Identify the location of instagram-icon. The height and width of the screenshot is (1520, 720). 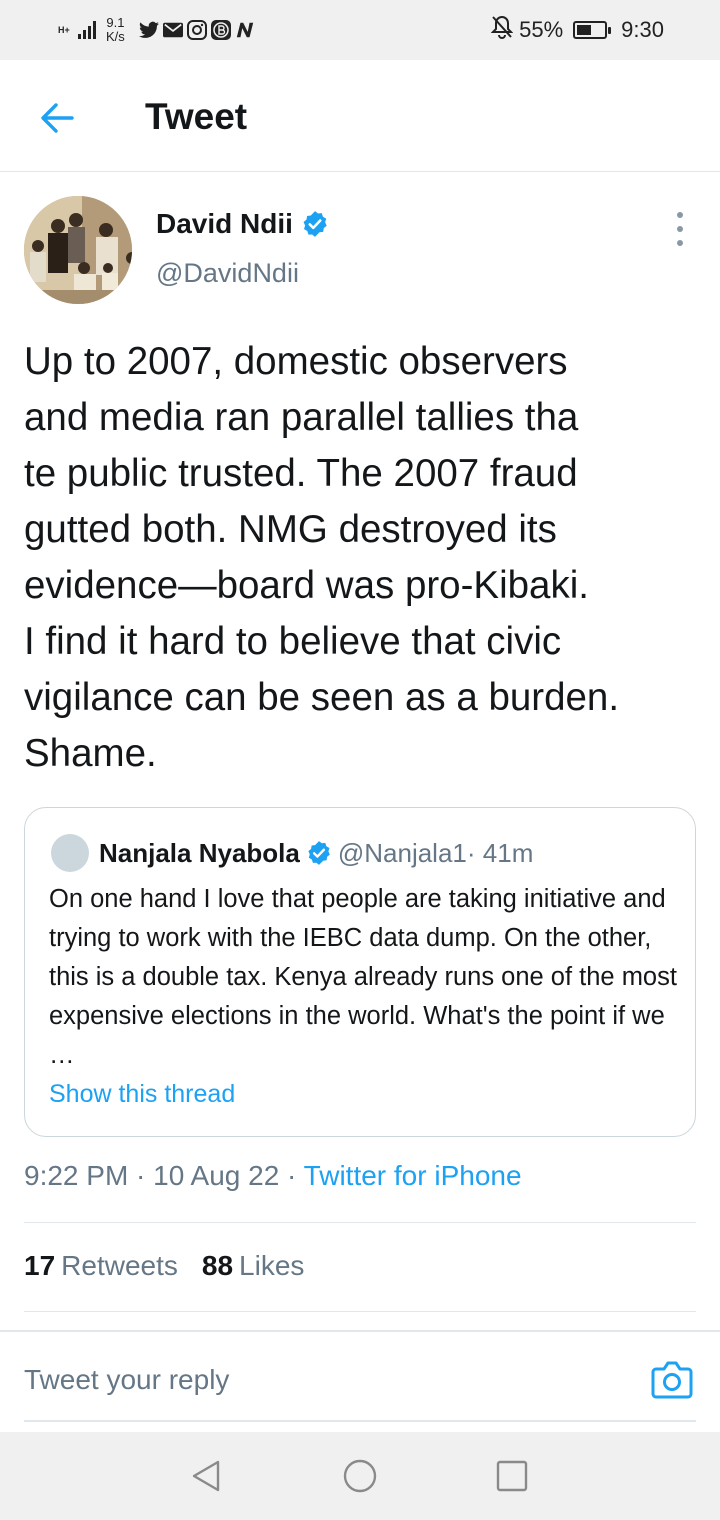
(196, 30).